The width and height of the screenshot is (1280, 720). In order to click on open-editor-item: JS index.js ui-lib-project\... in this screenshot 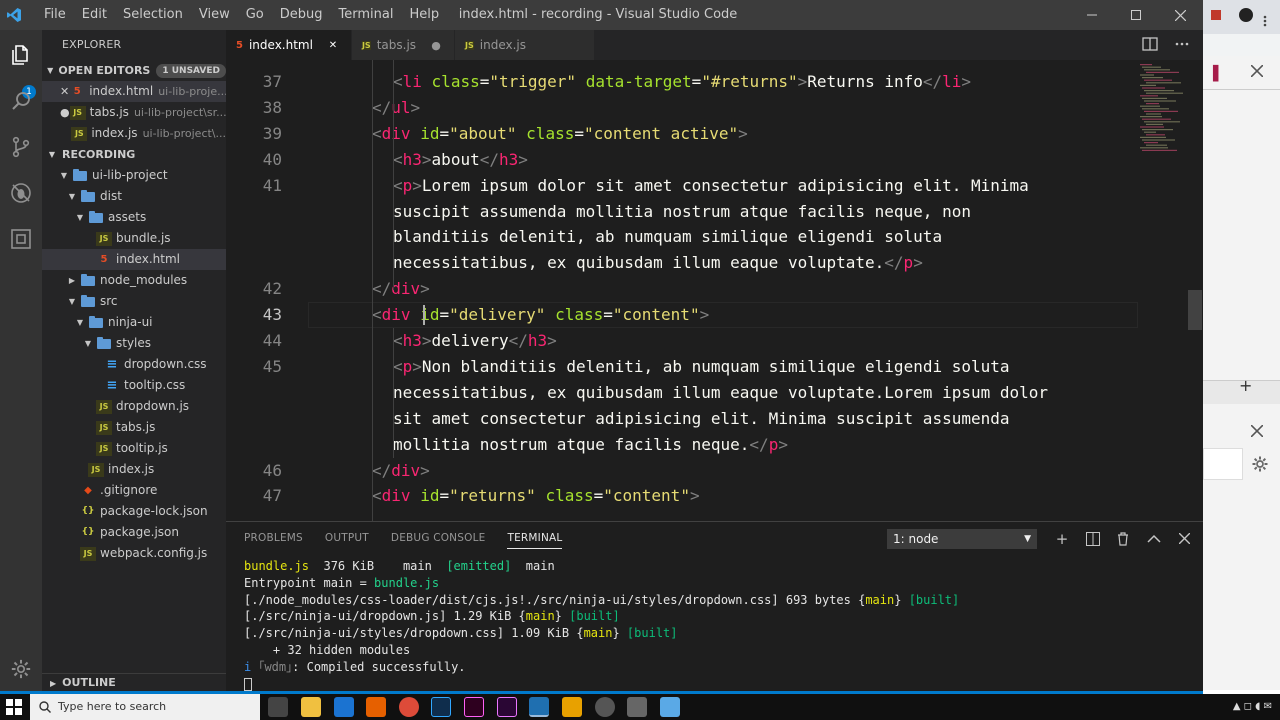, I will do `click(134, 133)`.